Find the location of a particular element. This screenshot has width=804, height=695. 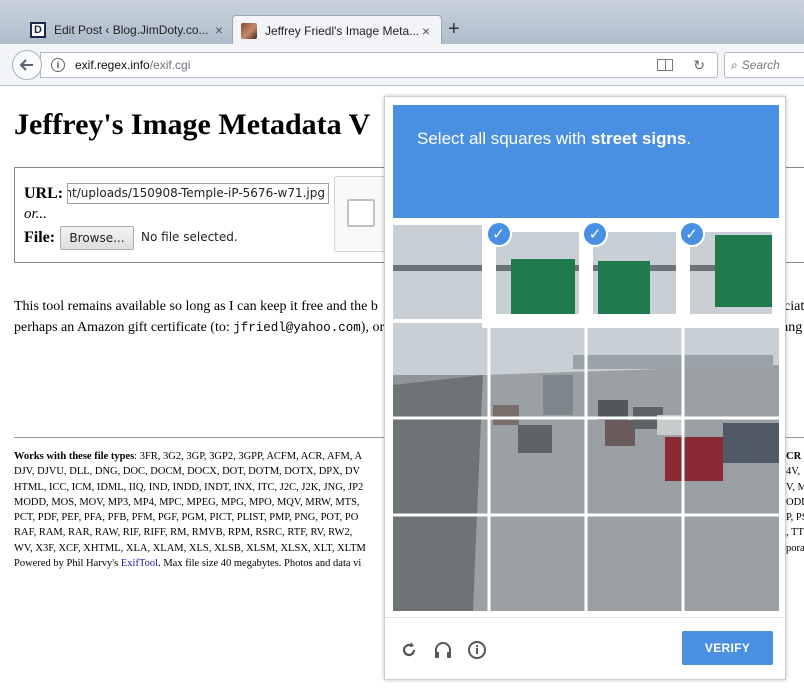

search-input: ⌕ Search is located at coordinates (764, 65).